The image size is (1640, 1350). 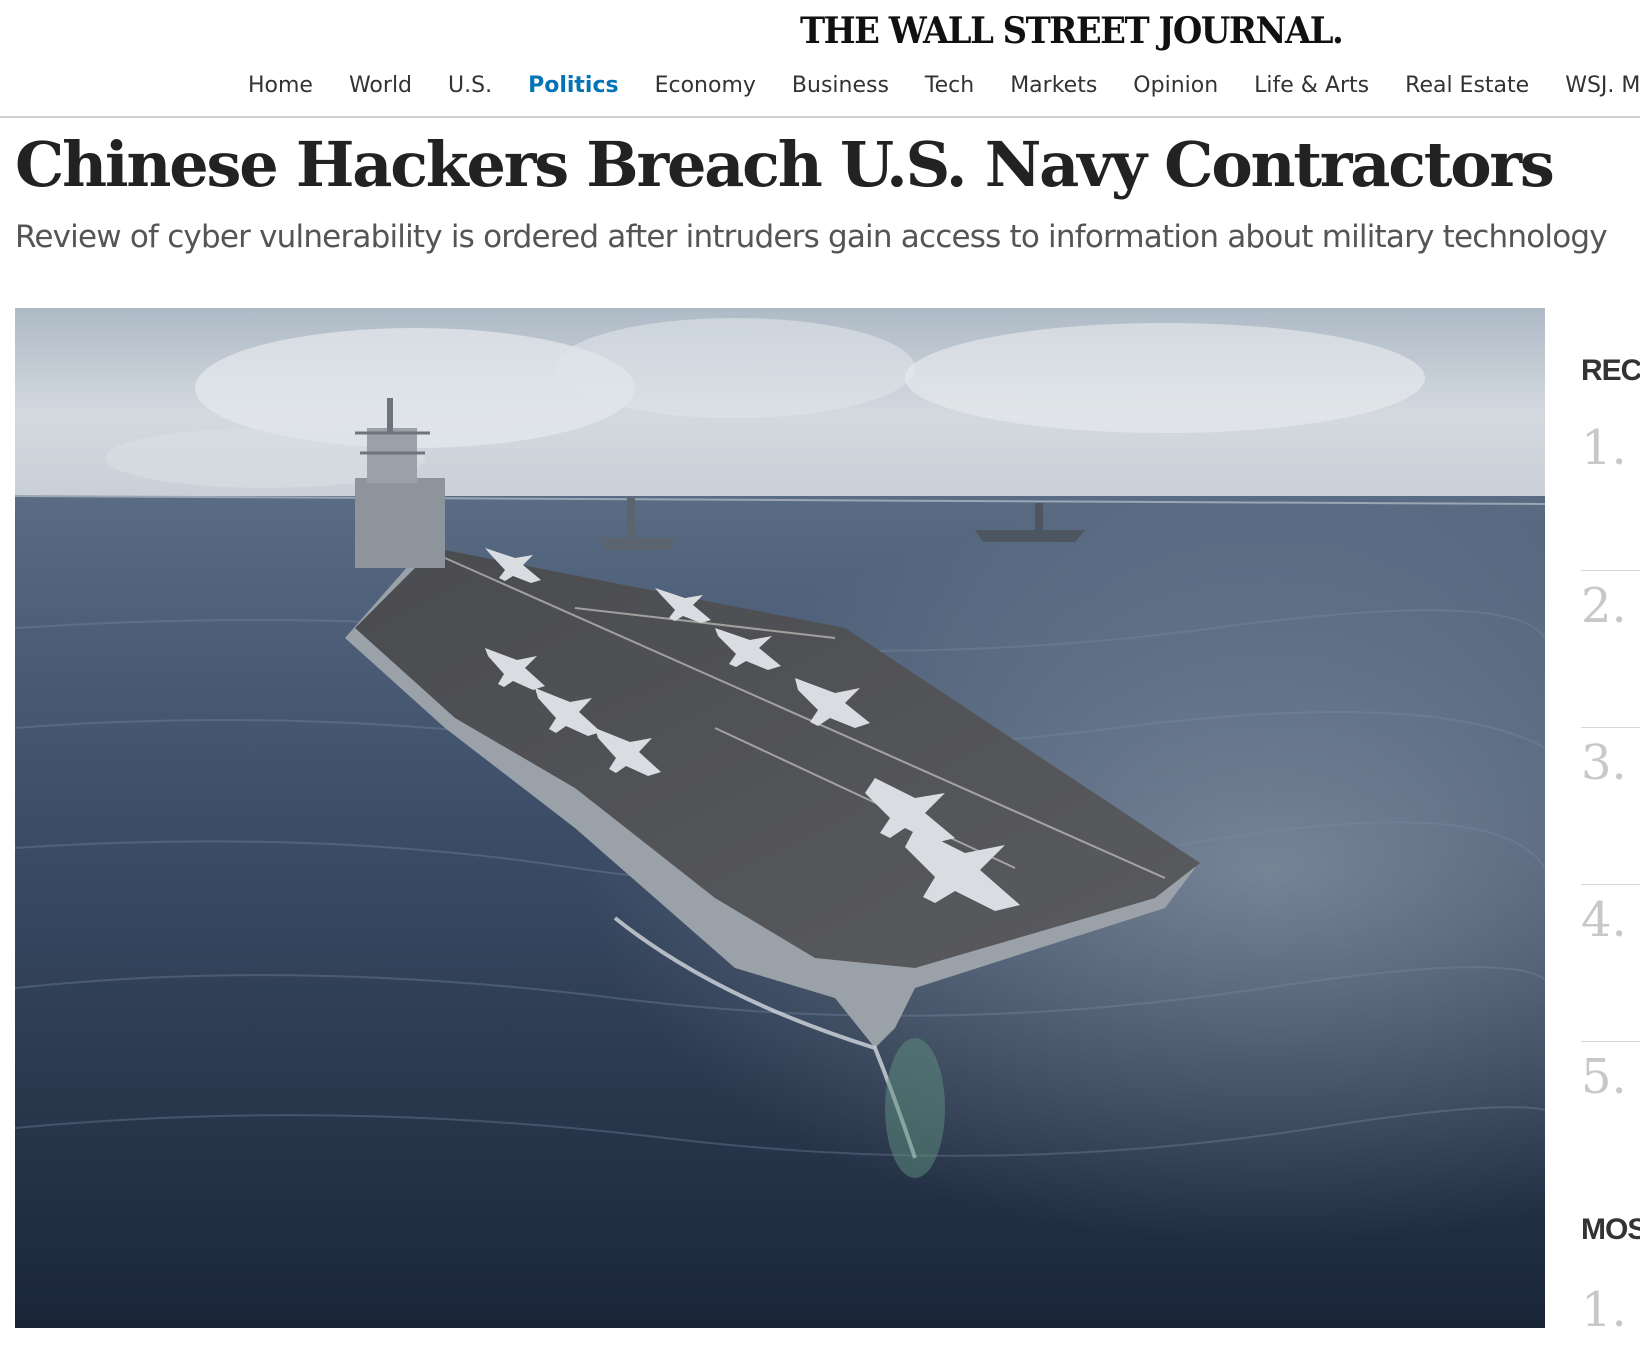 What do you see at coordinates (820, 117) in the screenshot?
I see `nav-divider` at bounding box center [820, 117].